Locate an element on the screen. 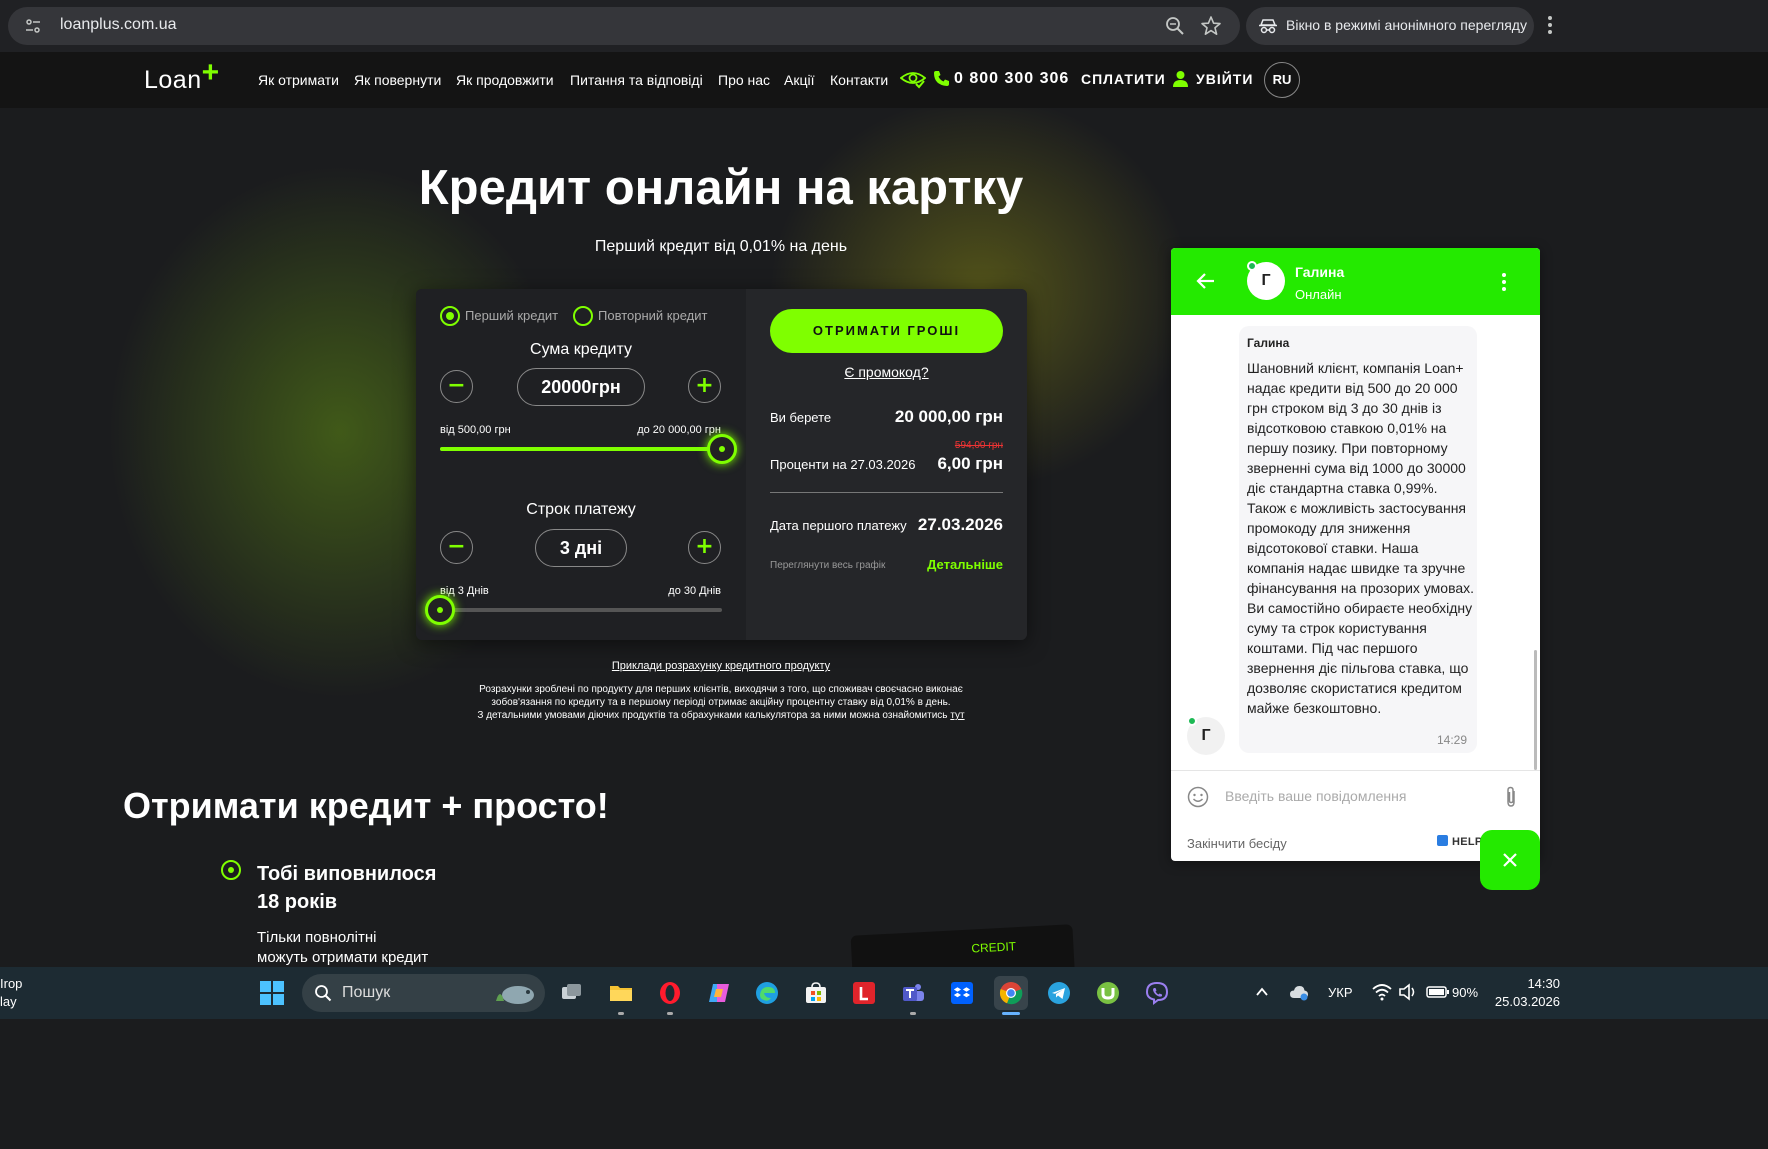 The image size is (1768, 1149). arrow-left-icon is located at coordinates (1206, 281).